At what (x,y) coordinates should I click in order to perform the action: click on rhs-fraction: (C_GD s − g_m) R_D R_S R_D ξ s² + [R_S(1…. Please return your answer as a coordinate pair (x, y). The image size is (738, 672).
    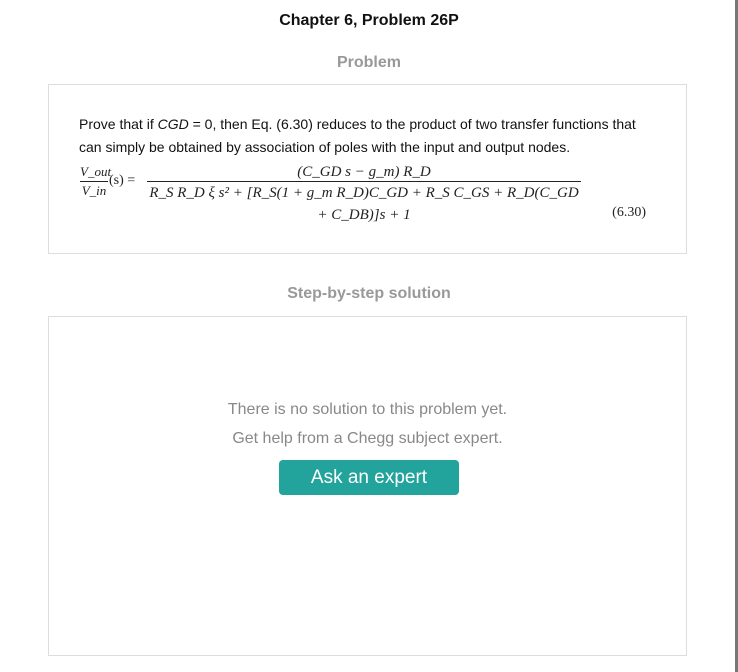
    Looking at the image, I should click on (364, 194).